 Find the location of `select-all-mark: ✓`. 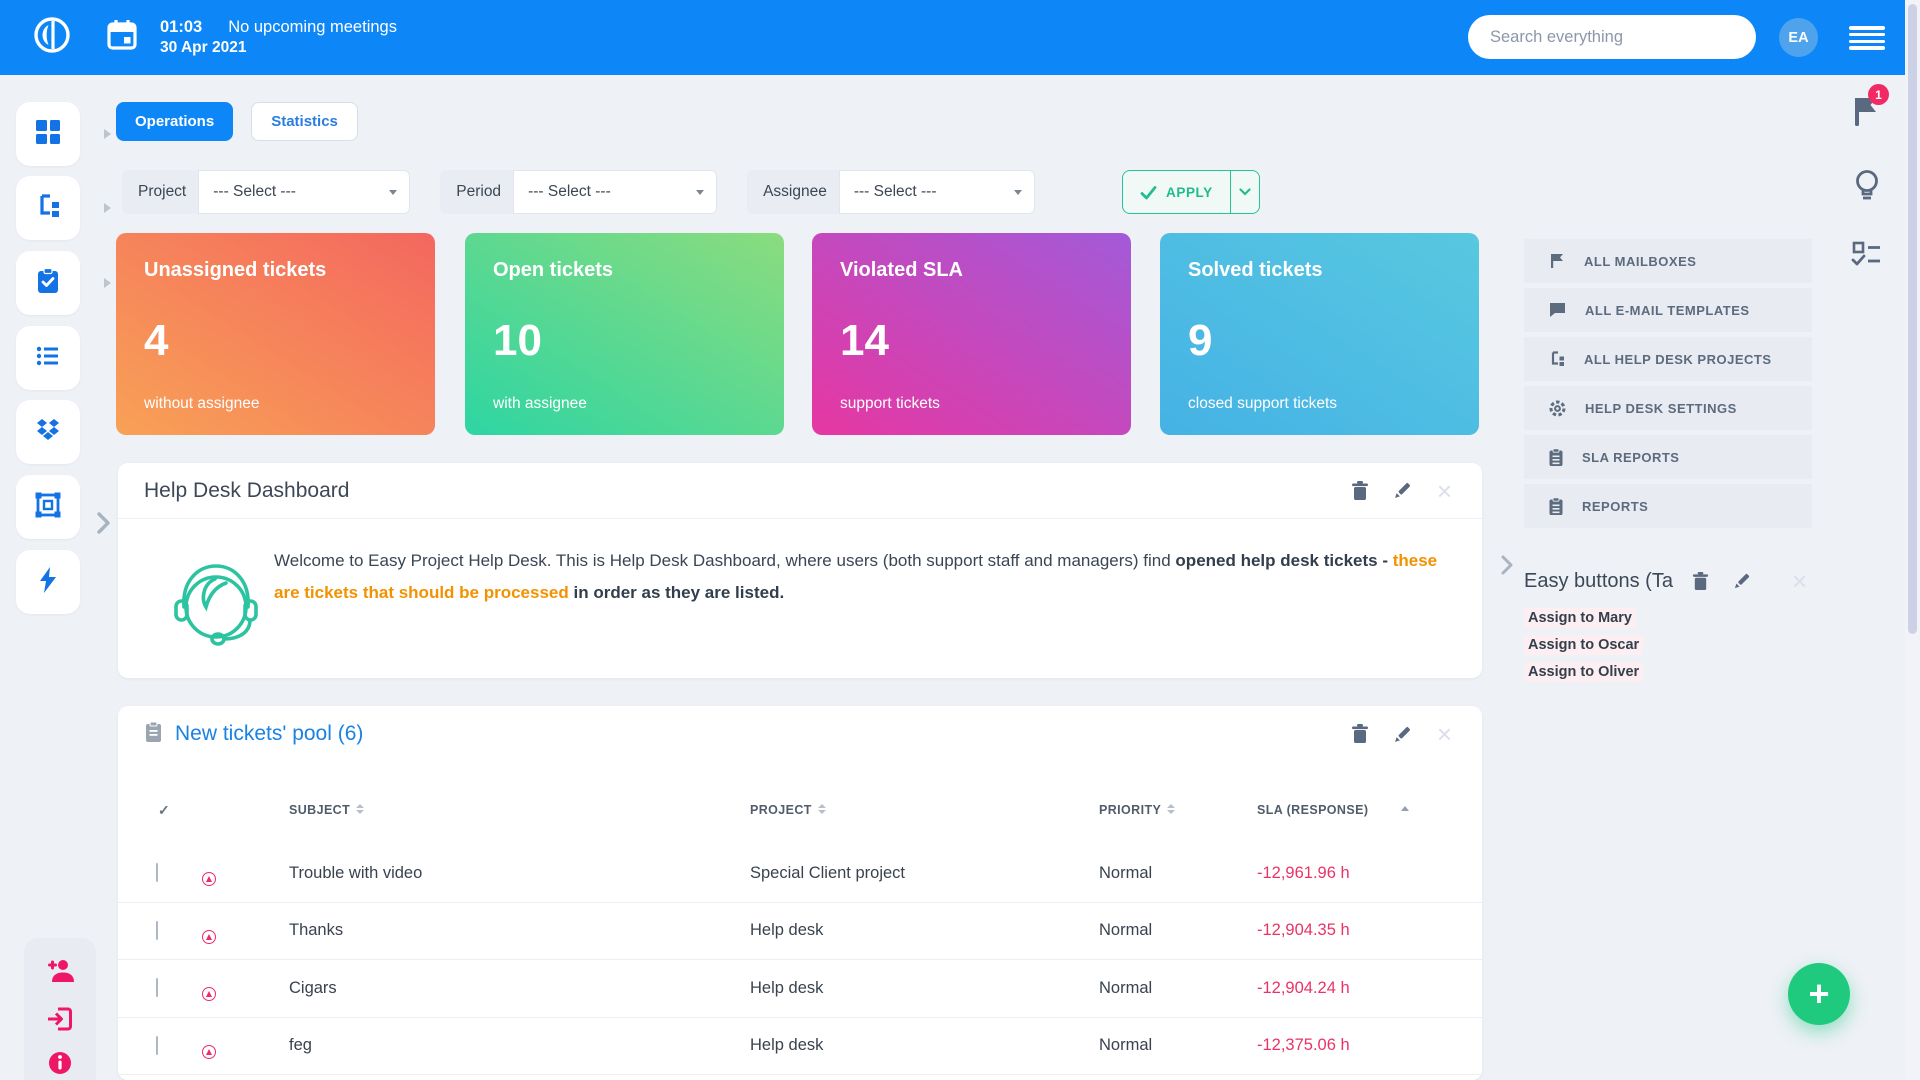

select-all-mark: ✓ is located at coordinates (161, 810).